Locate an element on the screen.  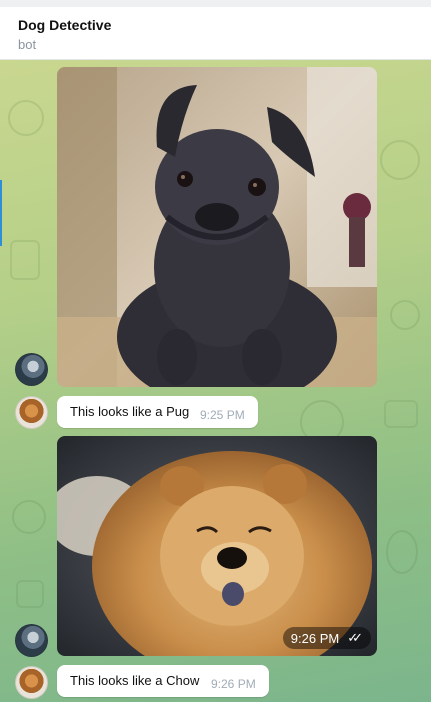
message-time: 9:25 PM is located at coordinates (222, 415).